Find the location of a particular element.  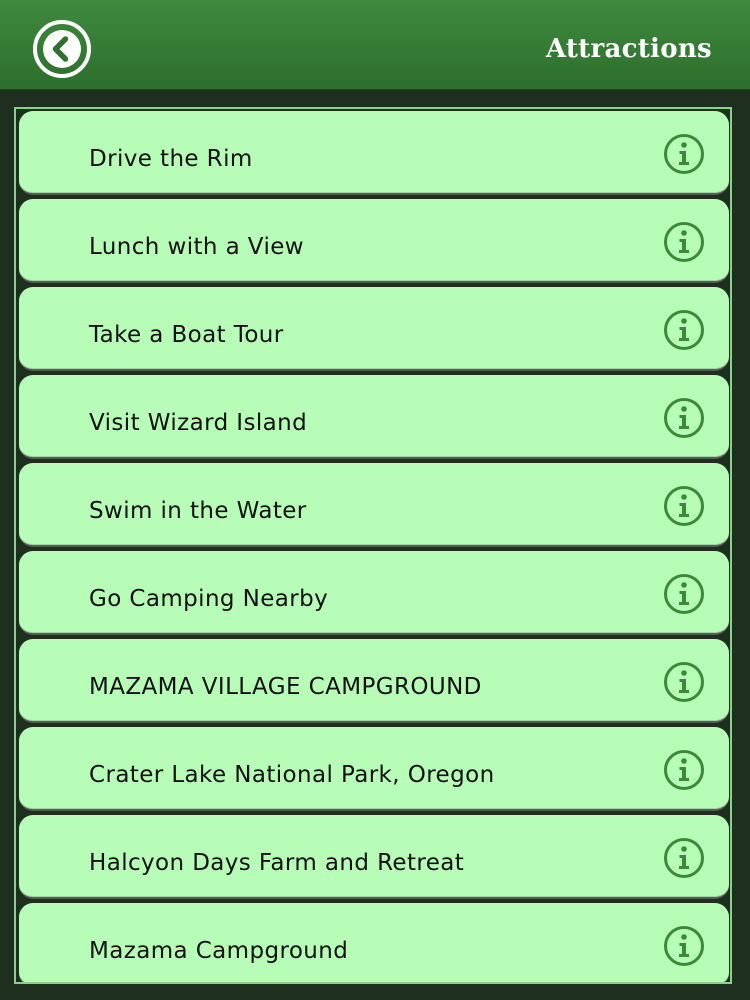

list-item: Take a Boat Tour is located at coordinates (374, 329).